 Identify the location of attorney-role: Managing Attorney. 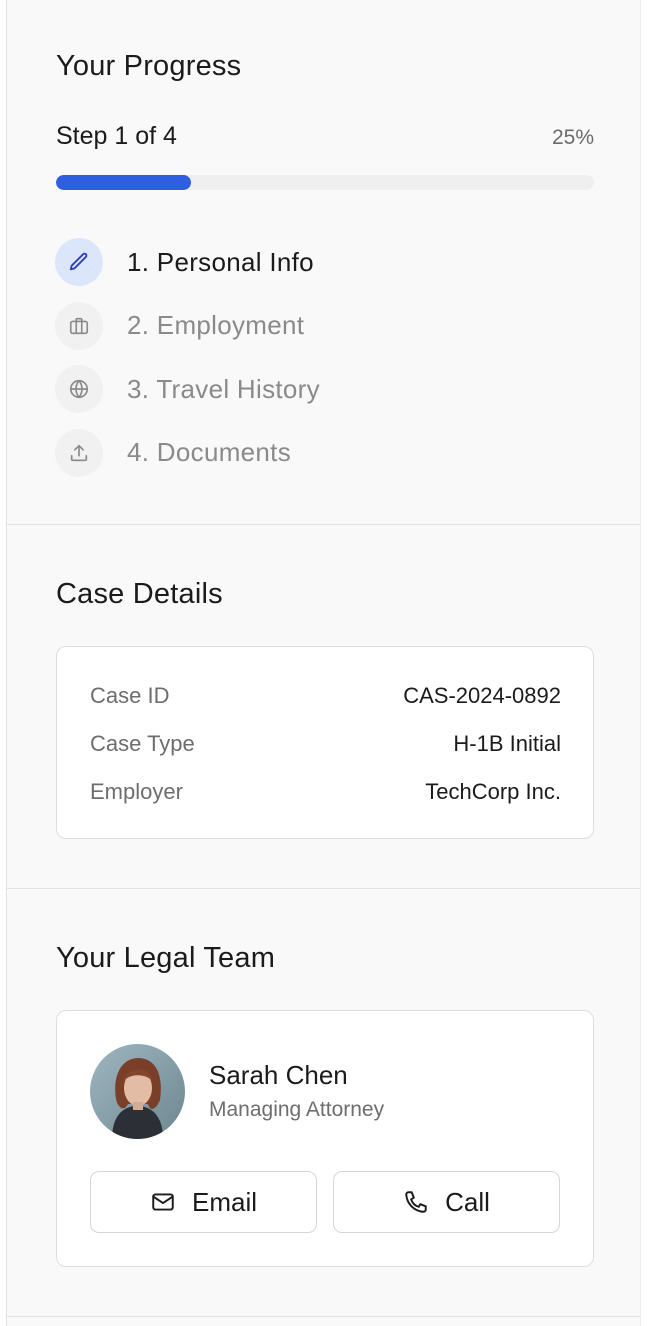
(297, 1109).